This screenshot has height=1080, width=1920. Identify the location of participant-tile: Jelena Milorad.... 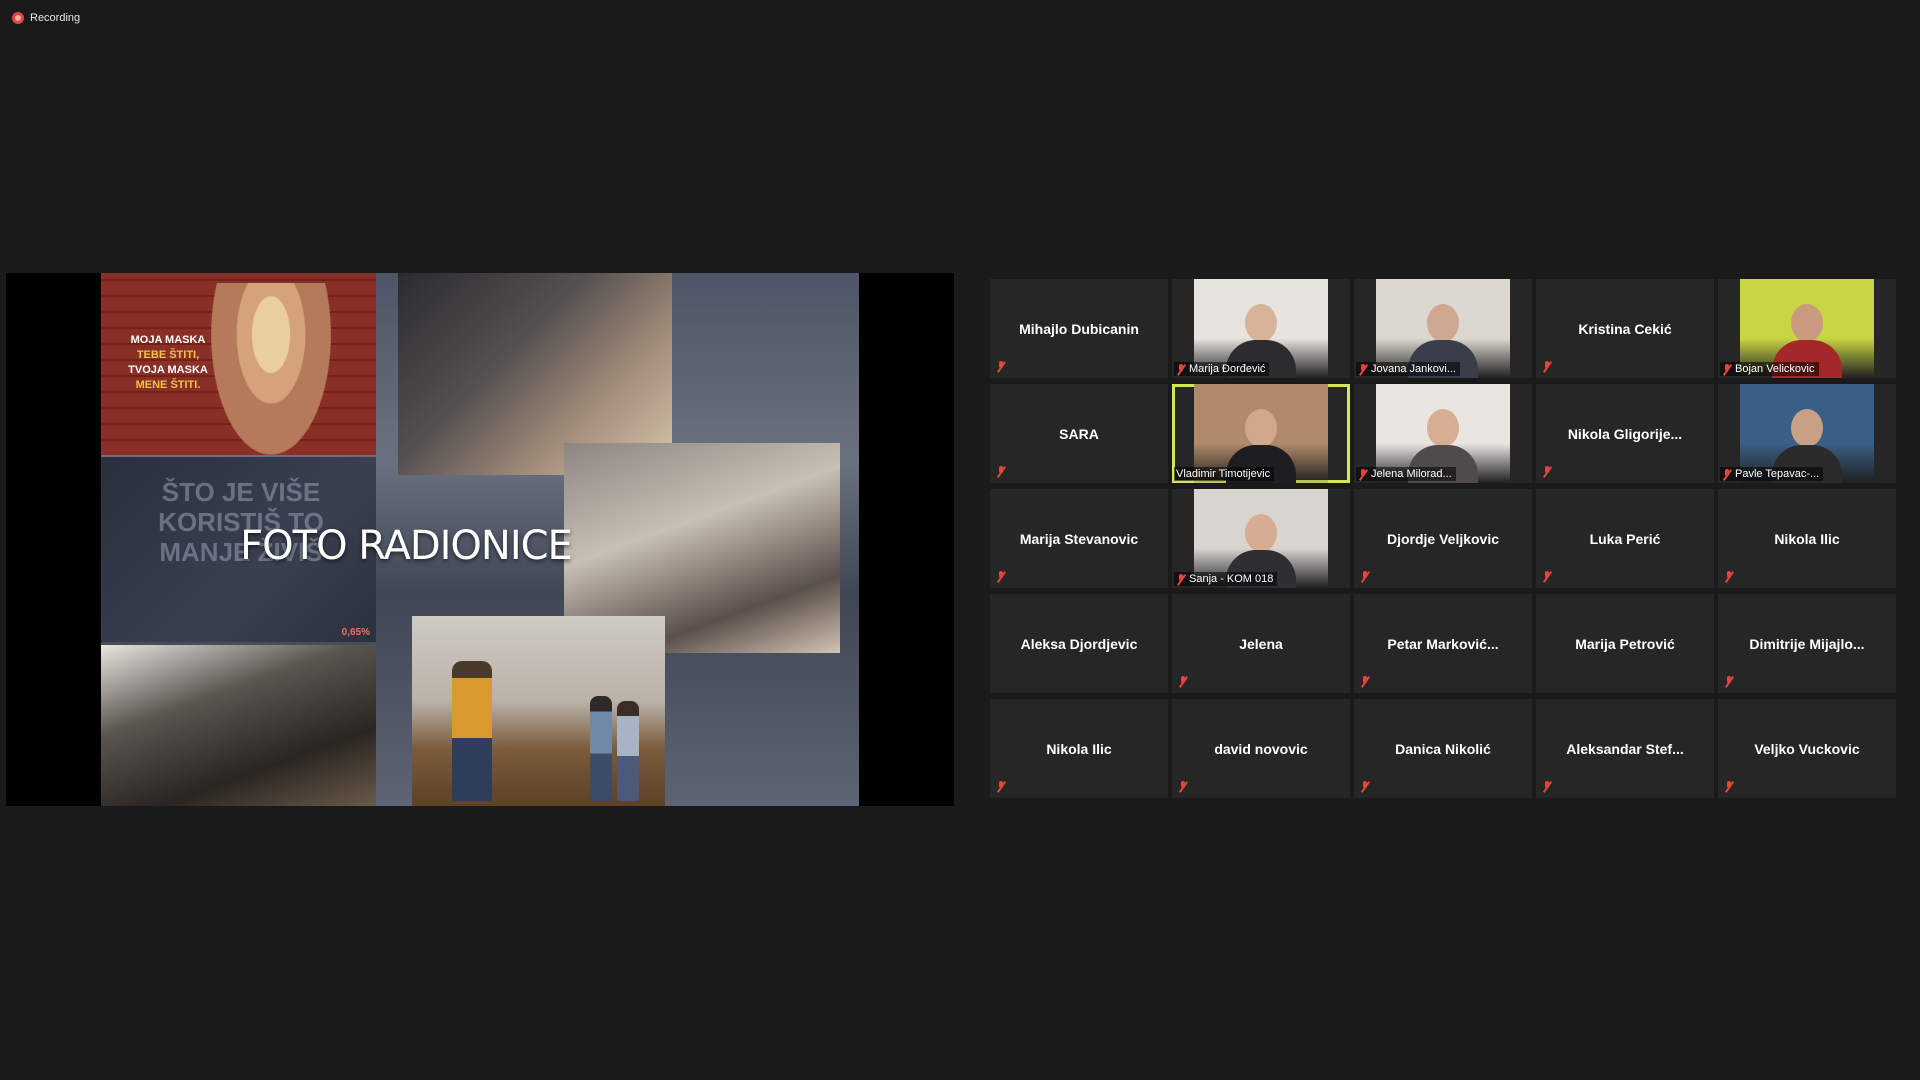
(1443, 433).